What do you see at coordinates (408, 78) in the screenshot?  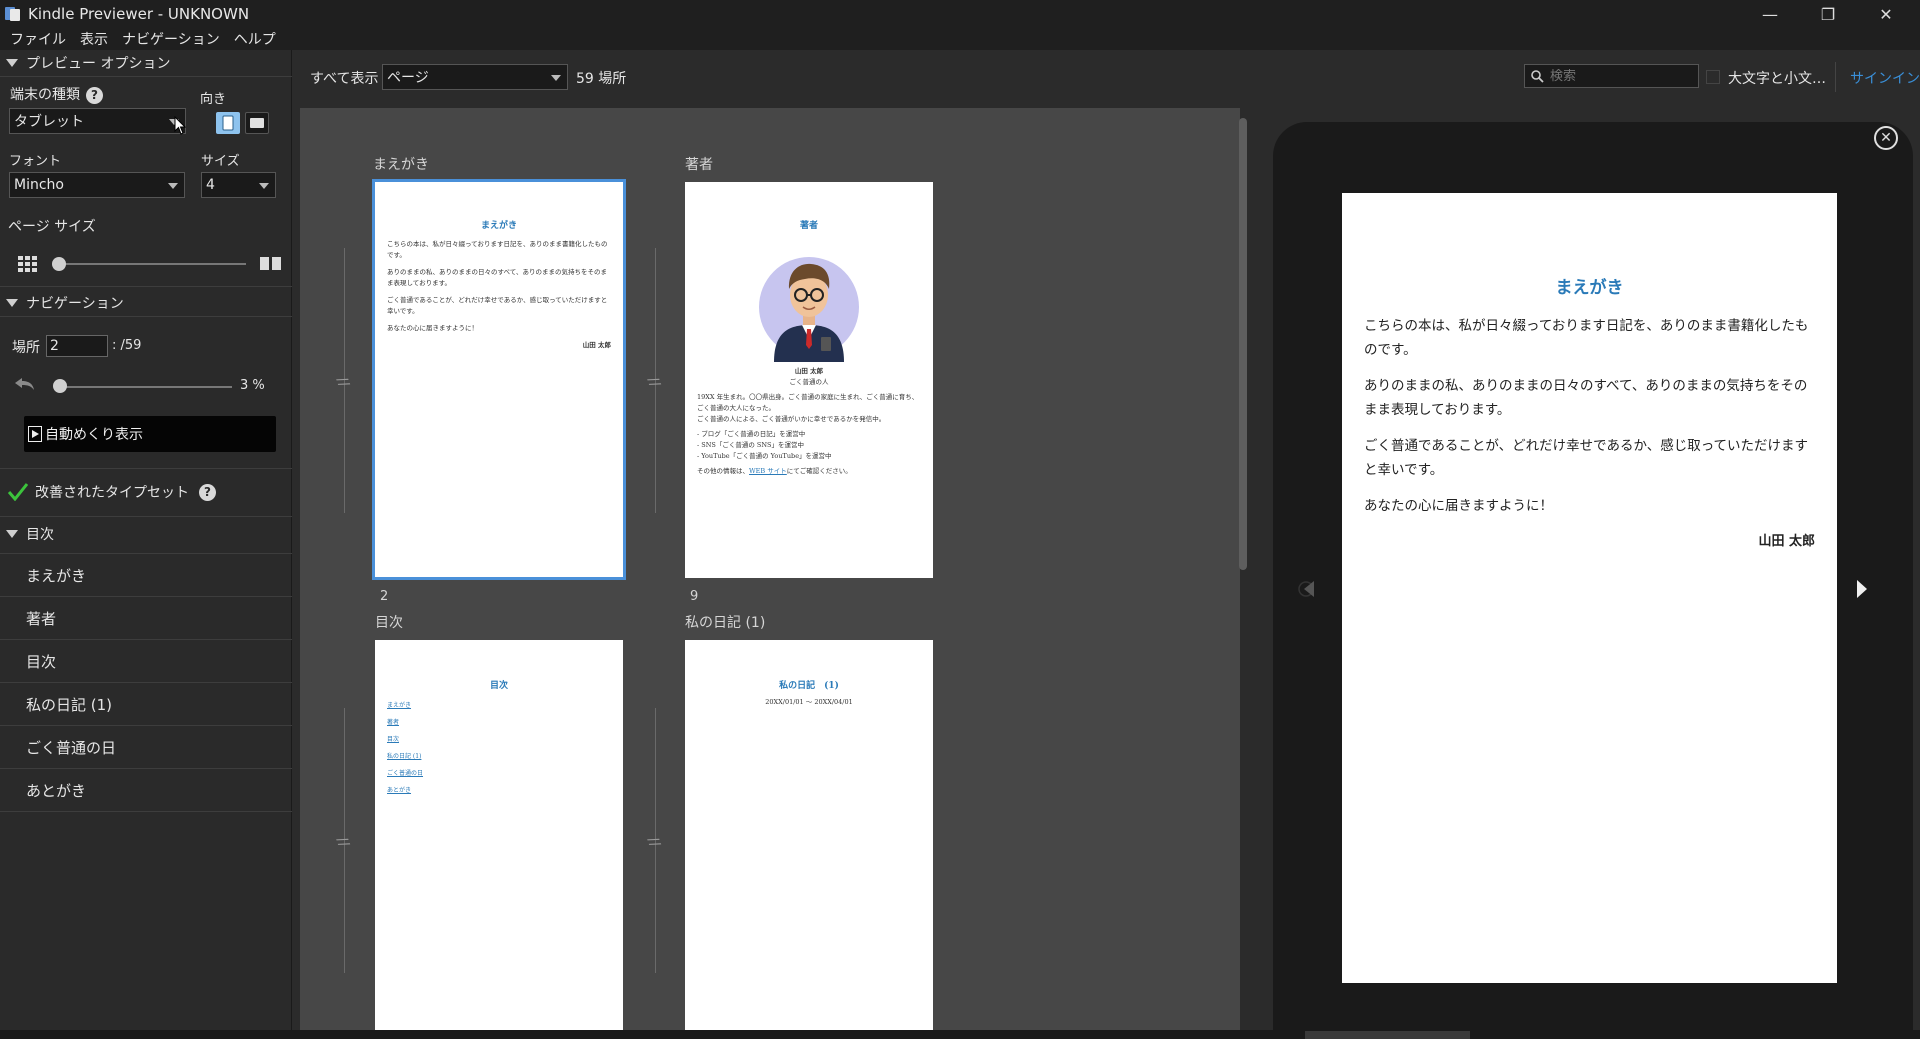 I see `view-mode-value: ページ` at bounding box center [408, 78].